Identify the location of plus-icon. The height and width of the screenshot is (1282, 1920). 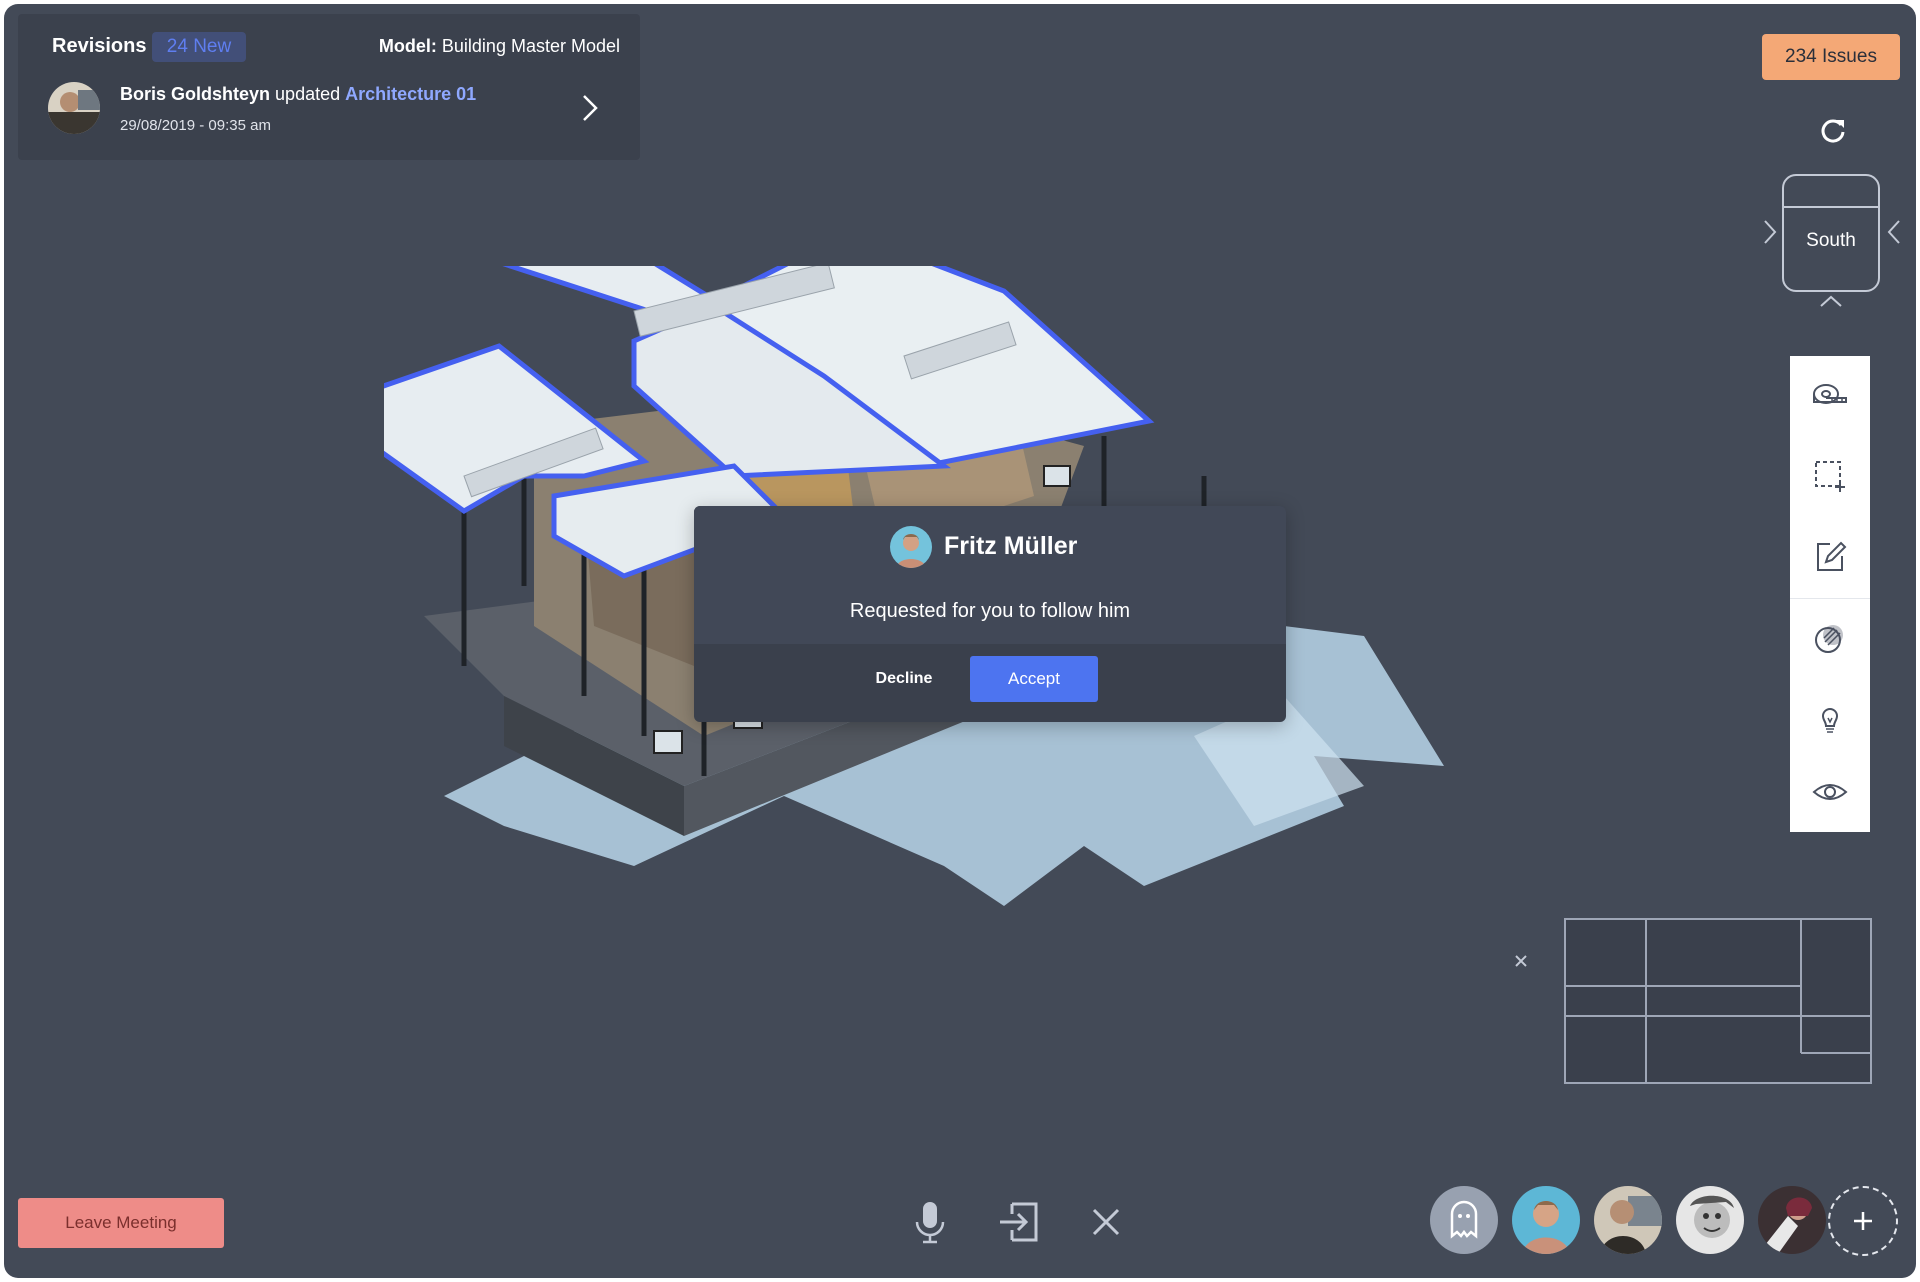
(1863, 1221).